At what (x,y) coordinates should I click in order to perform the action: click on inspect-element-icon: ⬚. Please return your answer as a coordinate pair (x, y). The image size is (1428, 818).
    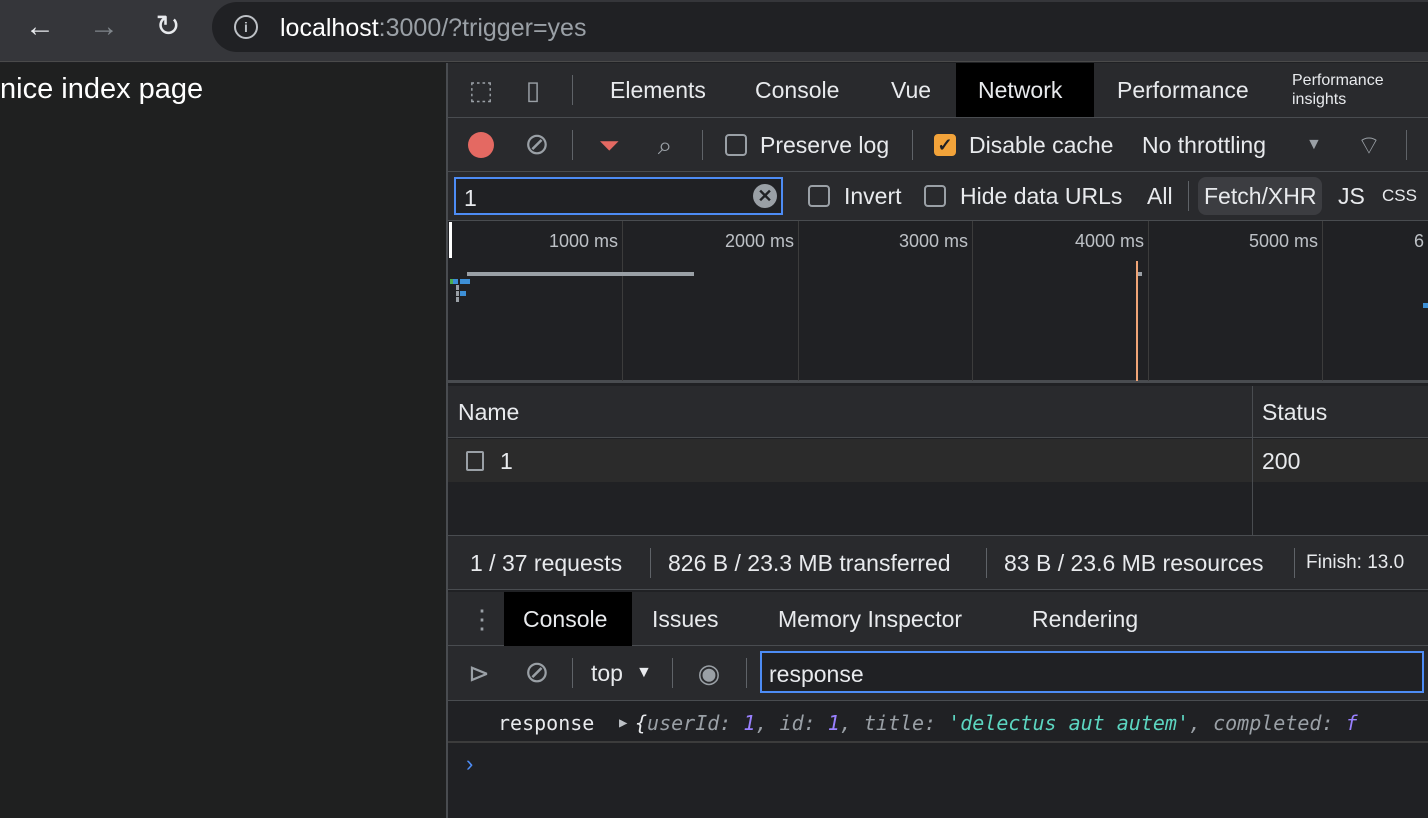
    Looking at the image, I should click on (481, 90).